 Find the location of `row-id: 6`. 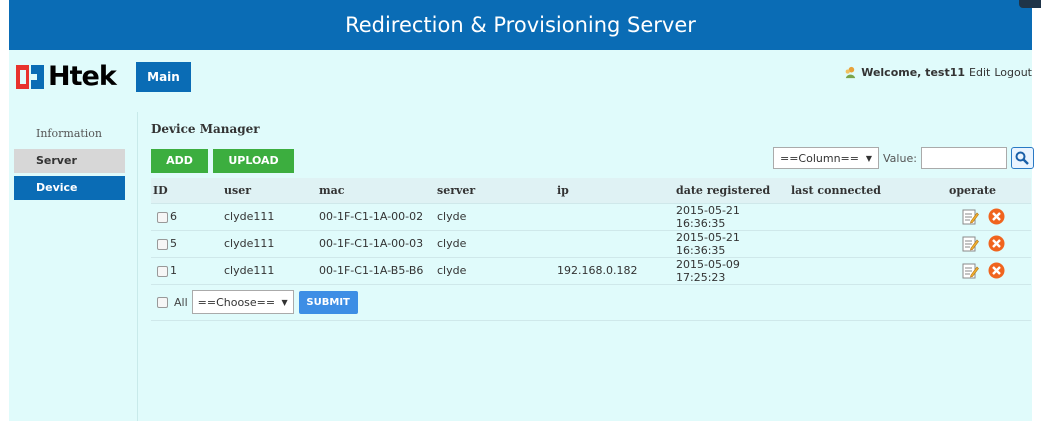

row-id: 6 is located at coordinates (173, 216).